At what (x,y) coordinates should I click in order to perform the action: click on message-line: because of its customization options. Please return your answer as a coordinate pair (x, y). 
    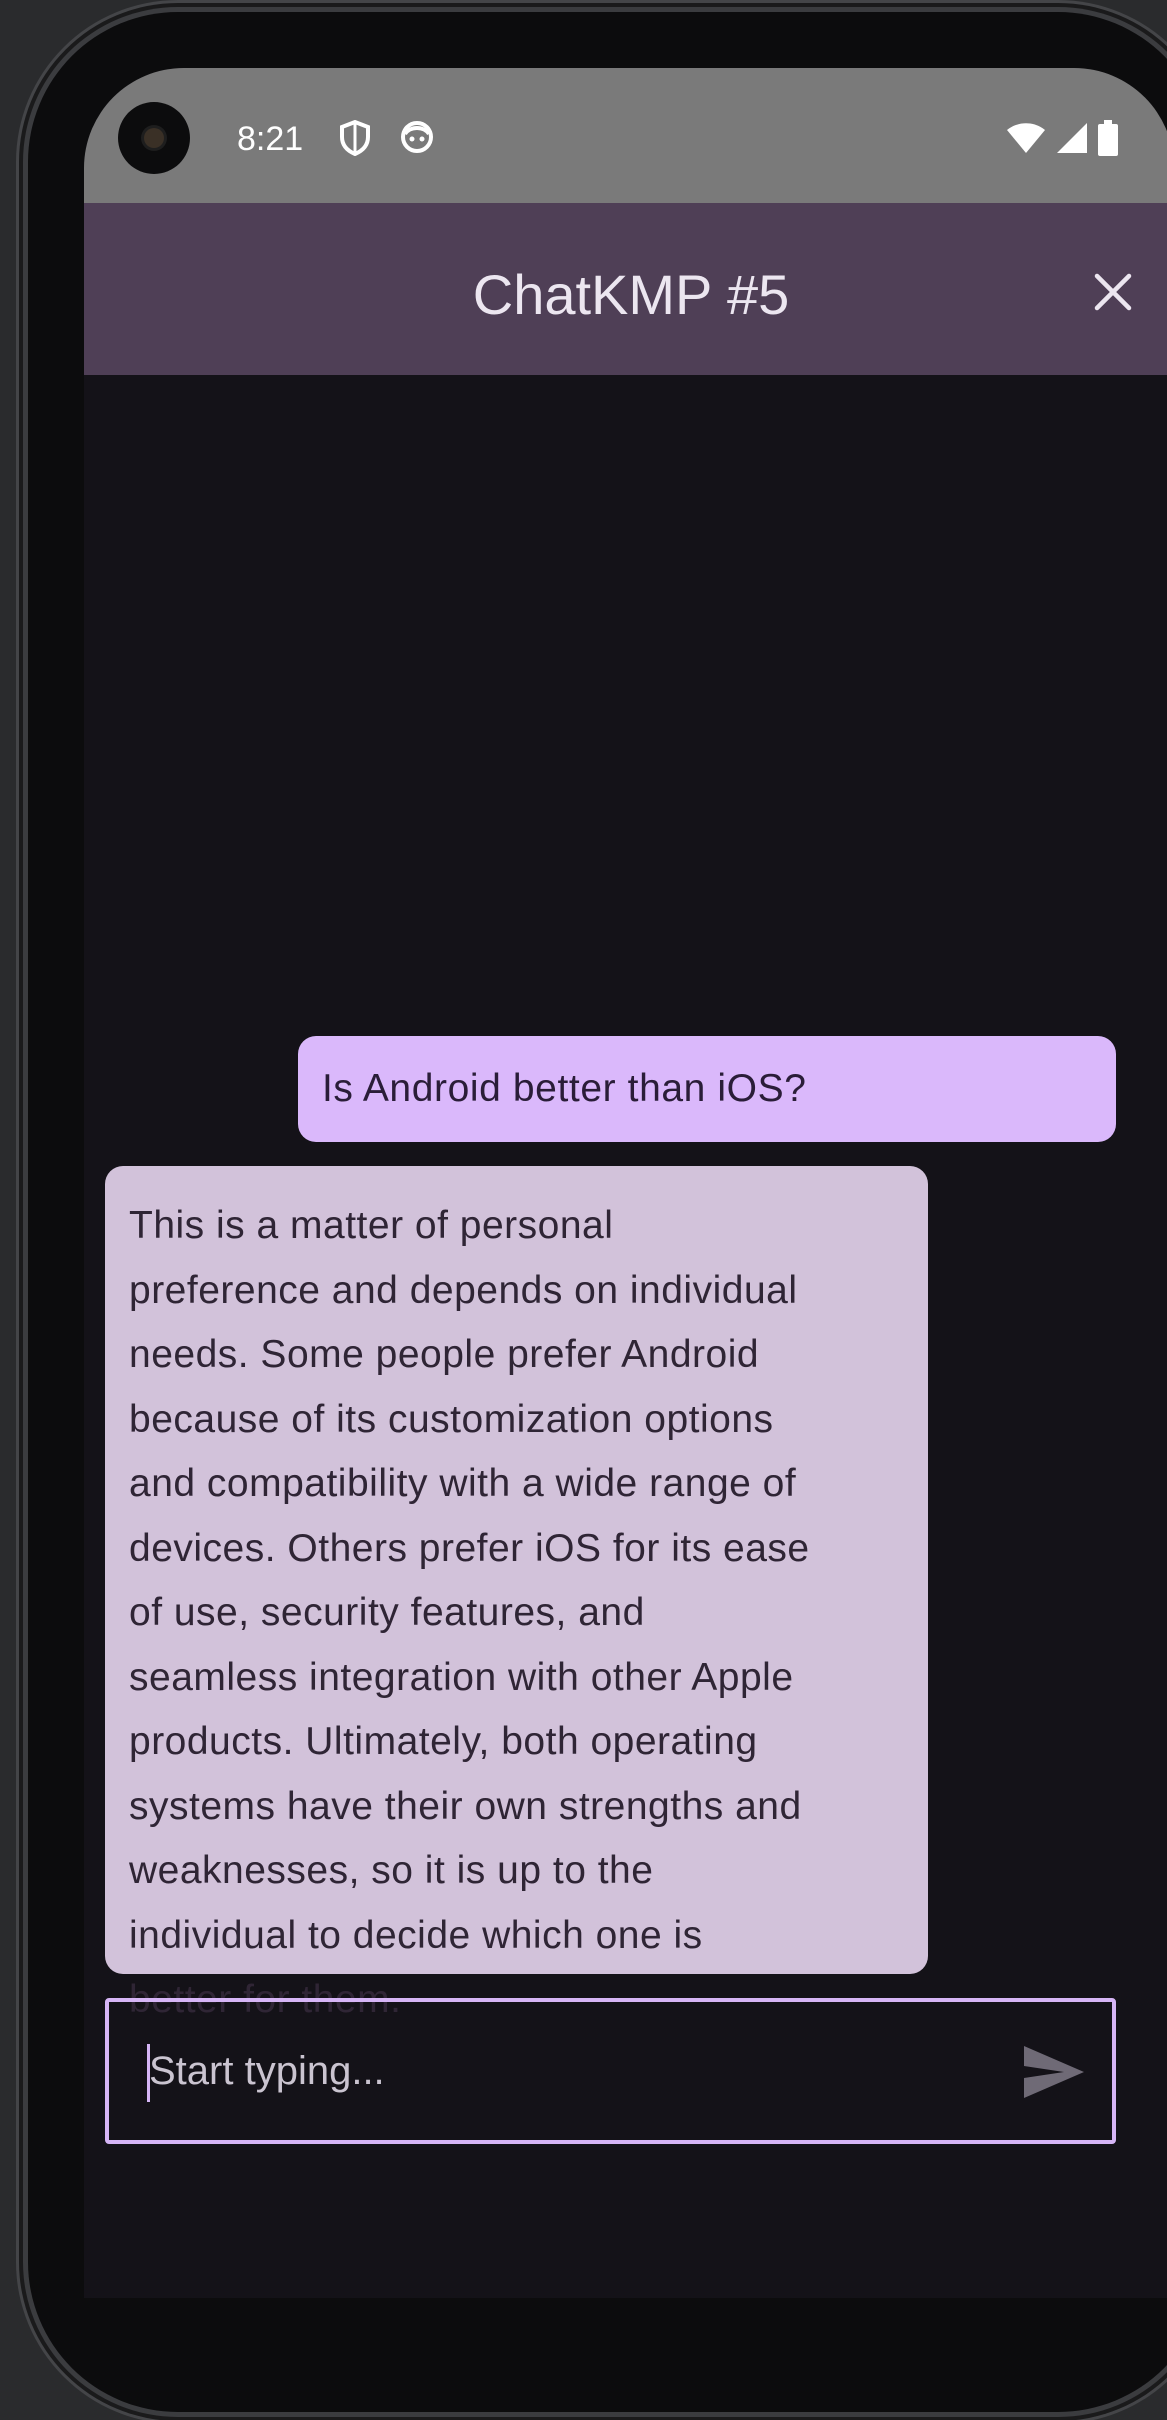
    Looking at the image, I should click on (451, 1419).